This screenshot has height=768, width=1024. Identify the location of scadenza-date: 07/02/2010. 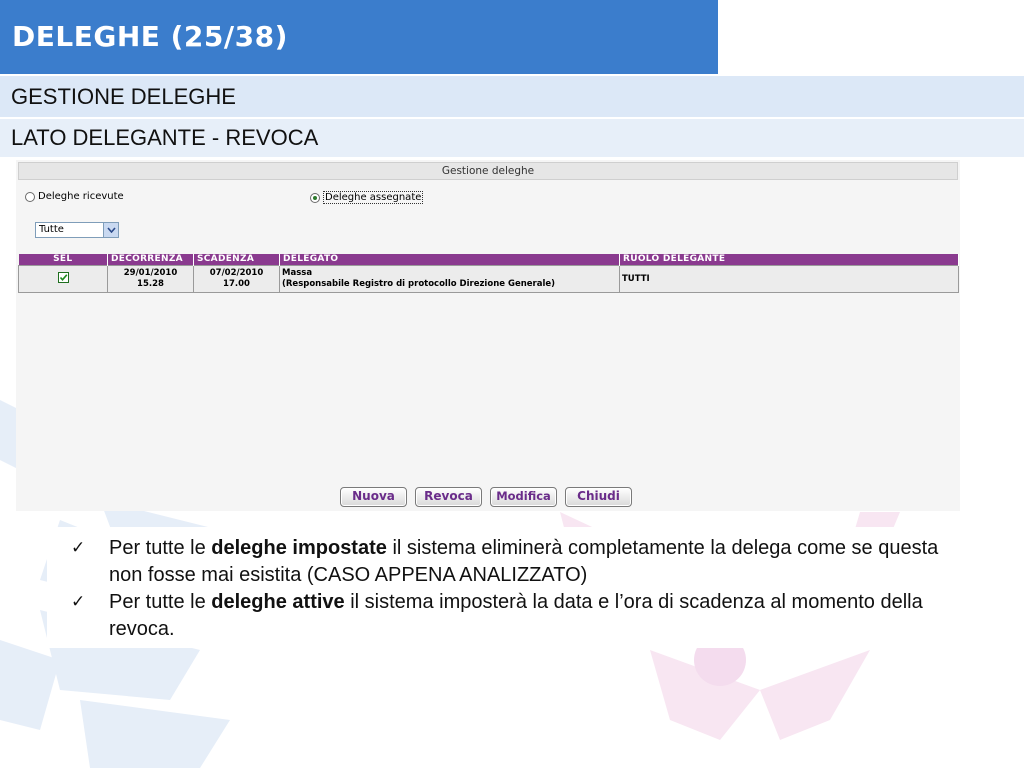
(236, 273).